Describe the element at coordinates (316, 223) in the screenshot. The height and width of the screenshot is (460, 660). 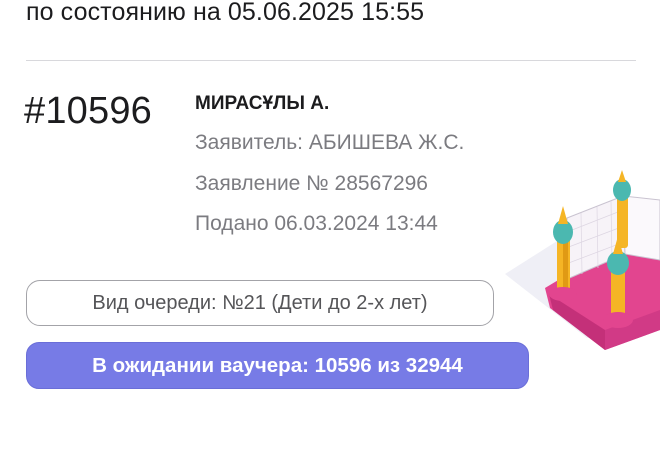
I see `submitted-date: Подано 06.03.2024 13:44` at that location.